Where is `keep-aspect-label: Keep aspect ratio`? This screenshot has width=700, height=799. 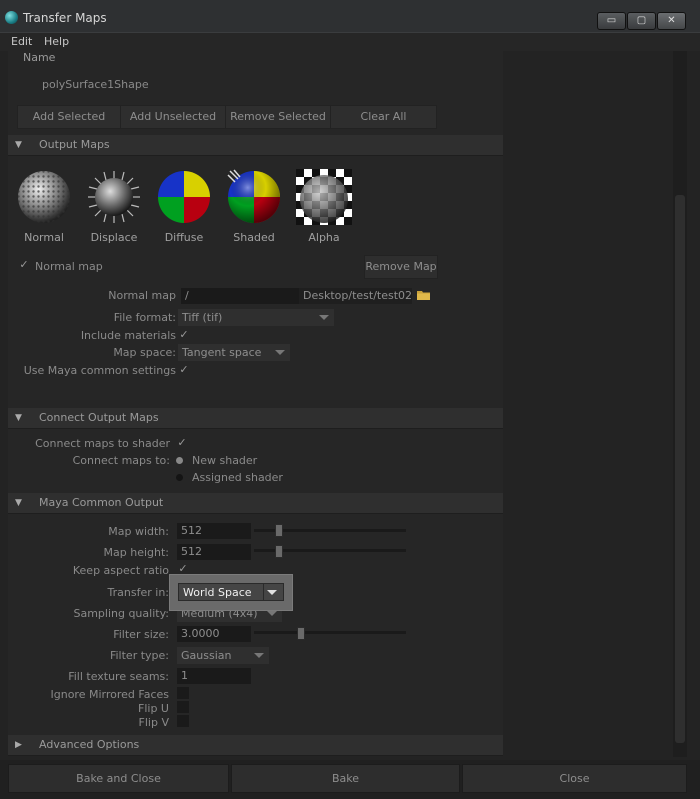
keep-aspect-label: Keep aspect ratio is located at coordinates (120, 570).